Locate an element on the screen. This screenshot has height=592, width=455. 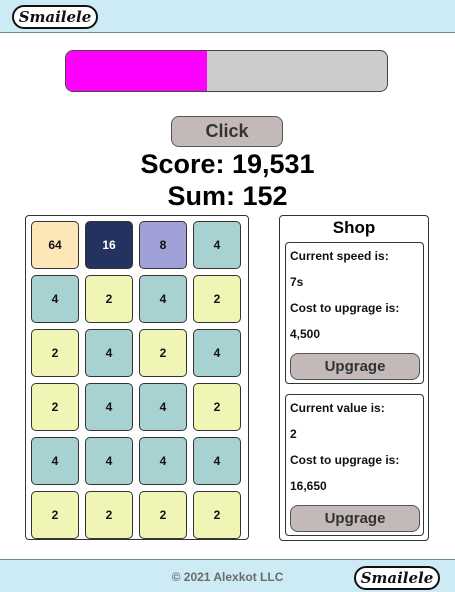
value-value: 2 is located at coordinates (293, 434).